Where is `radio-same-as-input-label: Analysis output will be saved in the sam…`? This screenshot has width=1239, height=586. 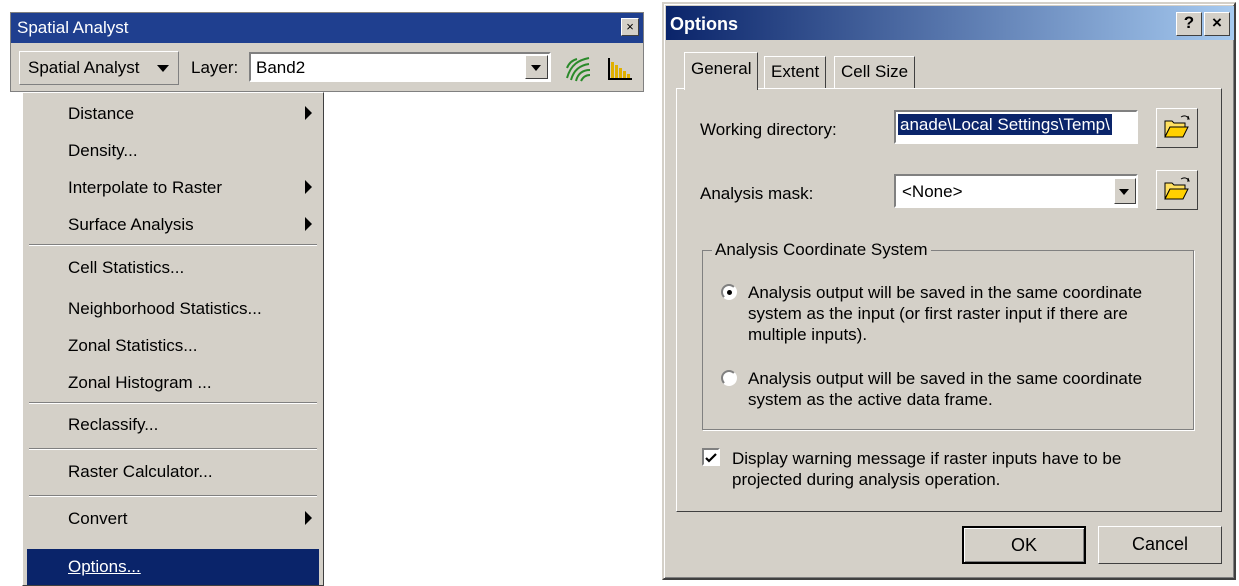 radio-same-as-input-label: Analysis output will be saved in the sam… is located at coordinates (945, 313).